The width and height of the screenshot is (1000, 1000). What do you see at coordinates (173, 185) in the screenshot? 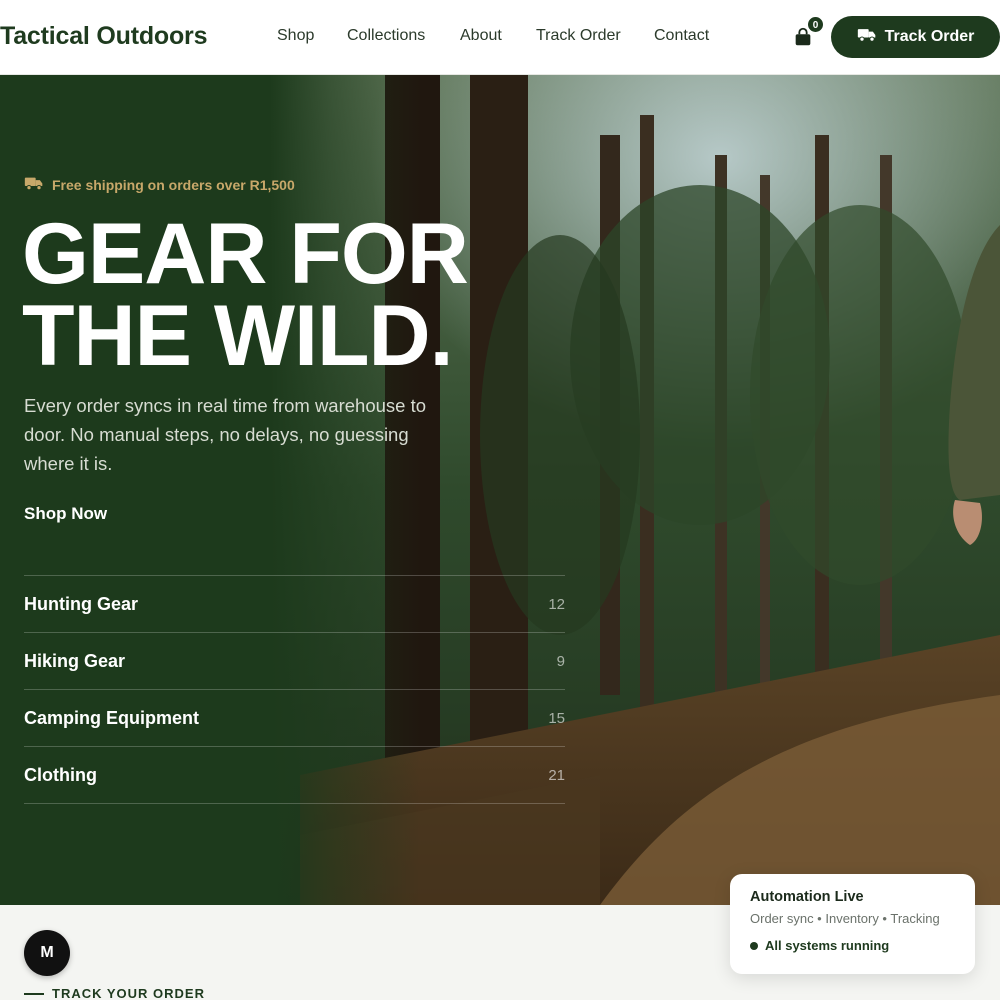
I see `free-shipping-text: Free shipping on orders over R1,500` at bounding box center [173, 185].